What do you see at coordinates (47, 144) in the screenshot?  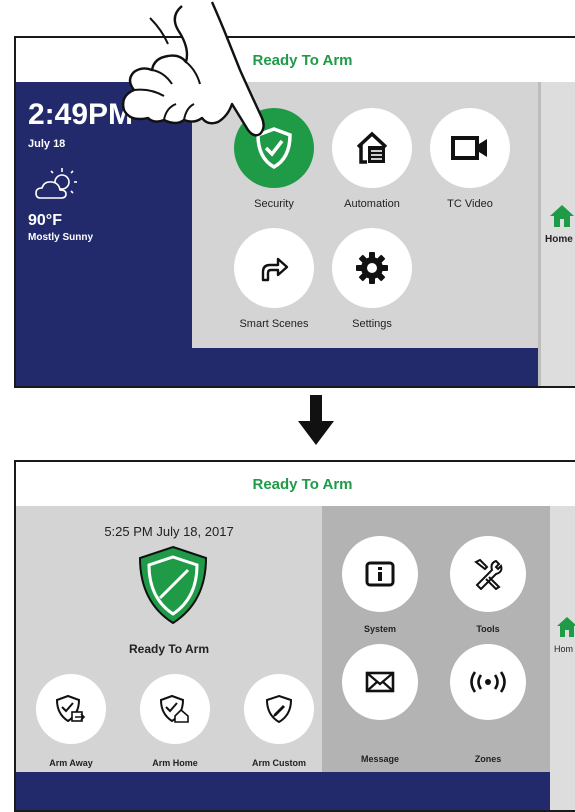 I see `clock-date: July 18` at bounding box center [47, 144].